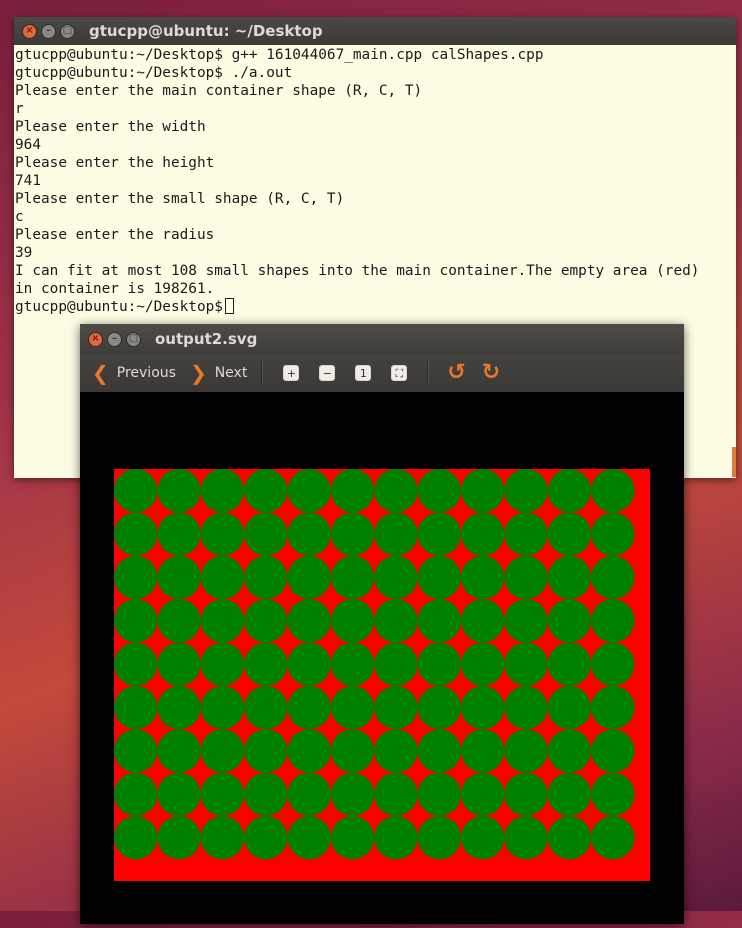 This screenshot has width=742, height=928. Describe the element at coordinates (327, 373) in the screenshot. I see `zoom-out-icon: −` at that location.